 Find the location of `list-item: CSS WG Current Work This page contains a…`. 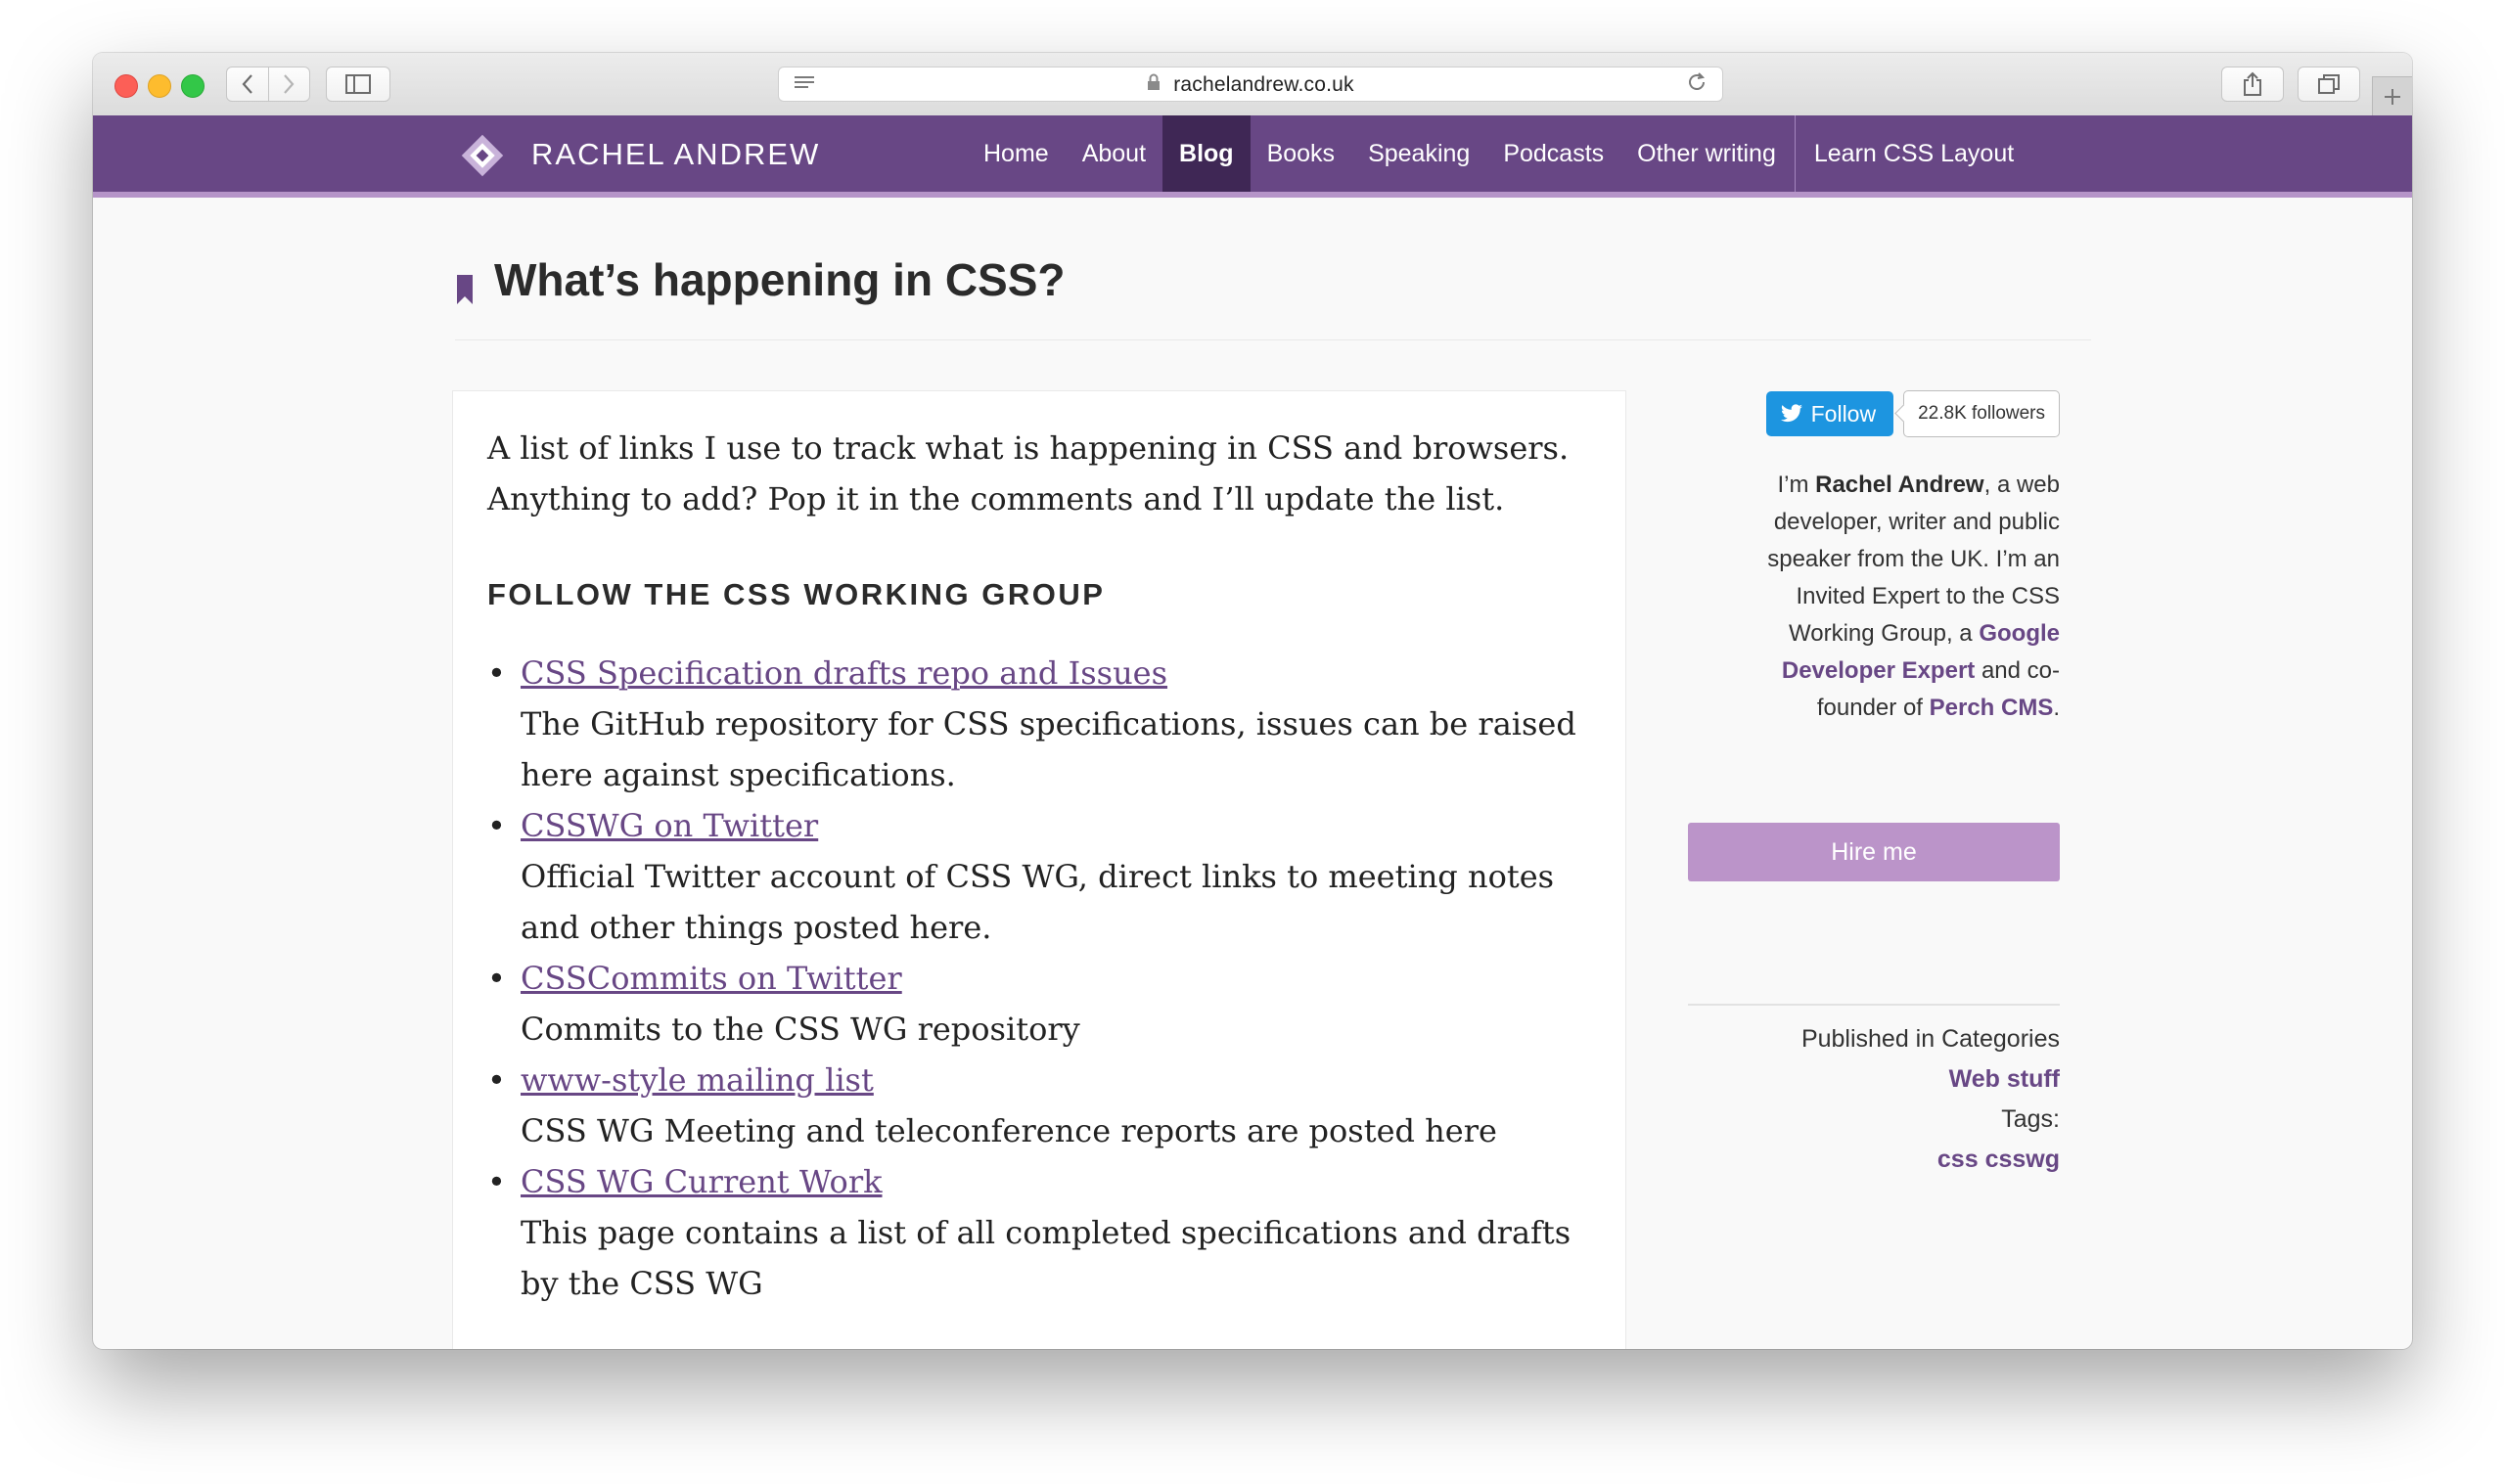

list-item: CSS WG Current Work This page contains a… is located at coordinates (1045, 1232).